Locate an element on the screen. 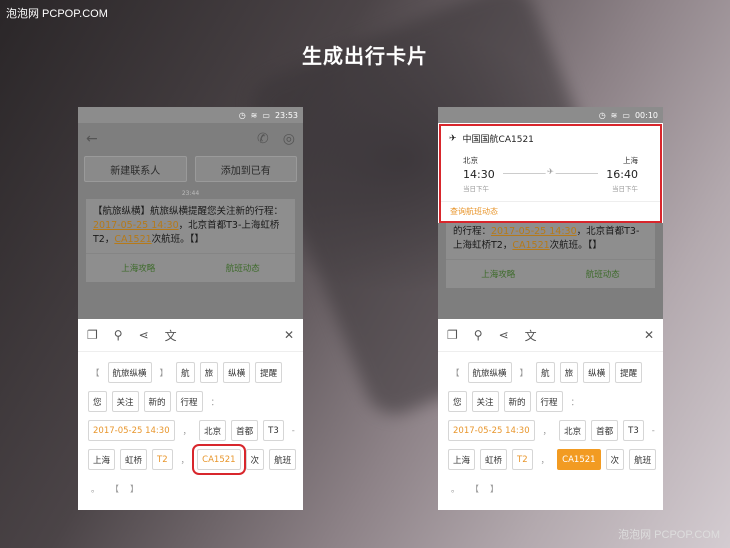  flight-number-chip: CA1521 is located at coordinates (219, 459).